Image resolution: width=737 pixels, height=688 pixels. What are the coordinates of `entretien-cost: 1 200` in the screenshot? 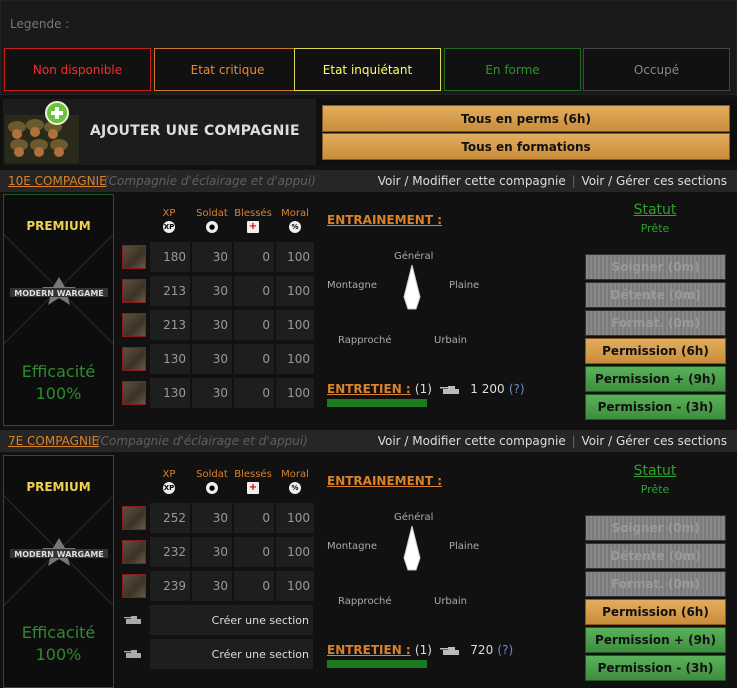 It's located at (487, 389).